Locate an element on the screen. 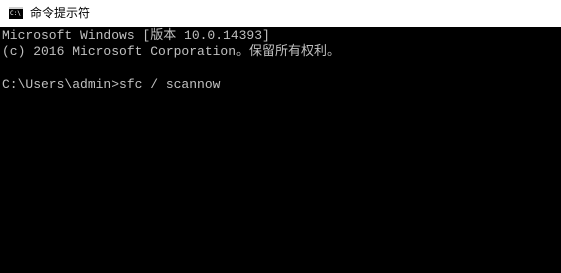  console-line-copyright: (c) 2016 Microsoft Corporation。保留所有权利。 is located at coordinates (171, 51).